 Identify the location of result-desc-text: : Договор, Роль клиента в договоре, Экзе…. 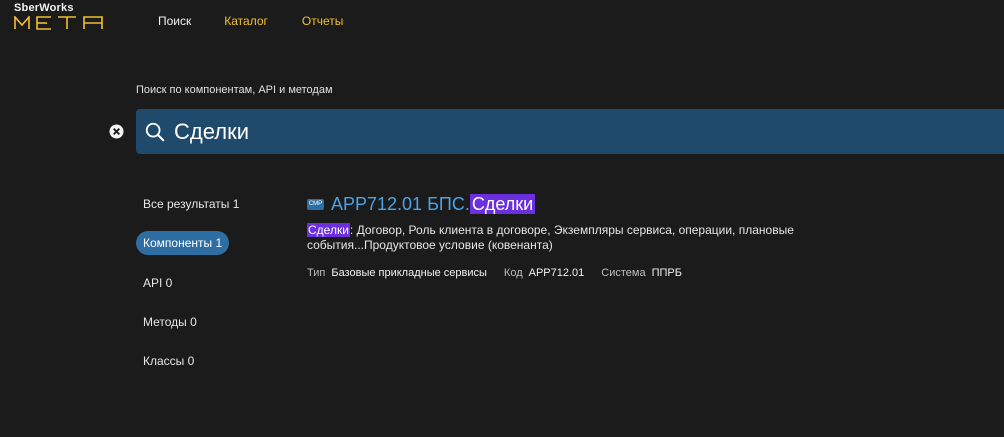
(550, 237).